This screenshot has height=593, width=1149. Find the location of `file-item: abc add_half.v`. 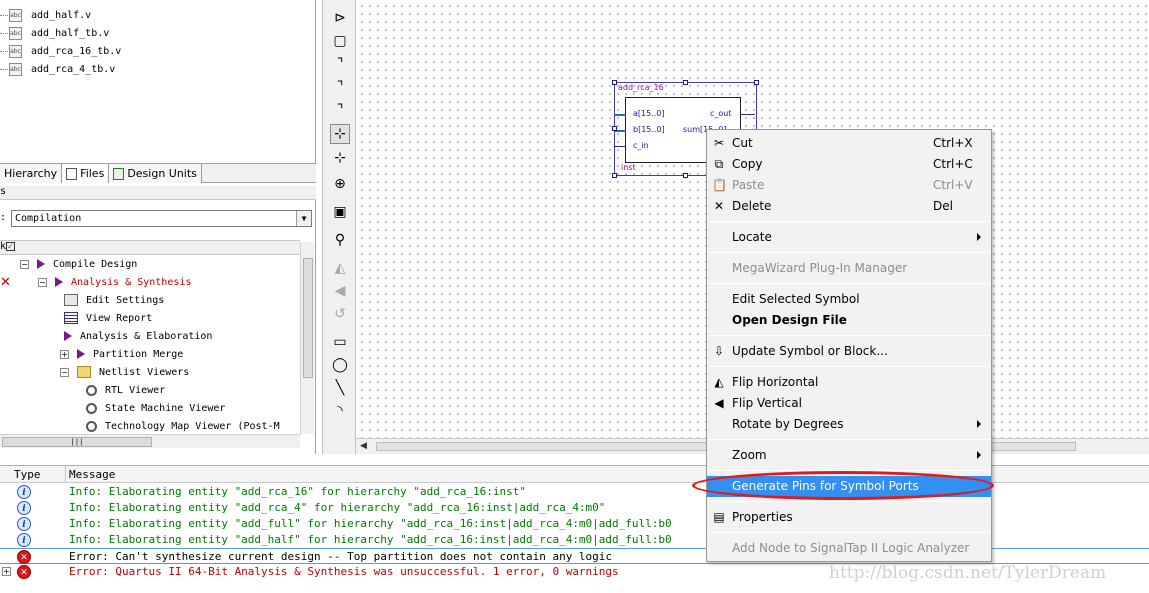

file-item: abc add_half.v is located at coordinates (45, 15).